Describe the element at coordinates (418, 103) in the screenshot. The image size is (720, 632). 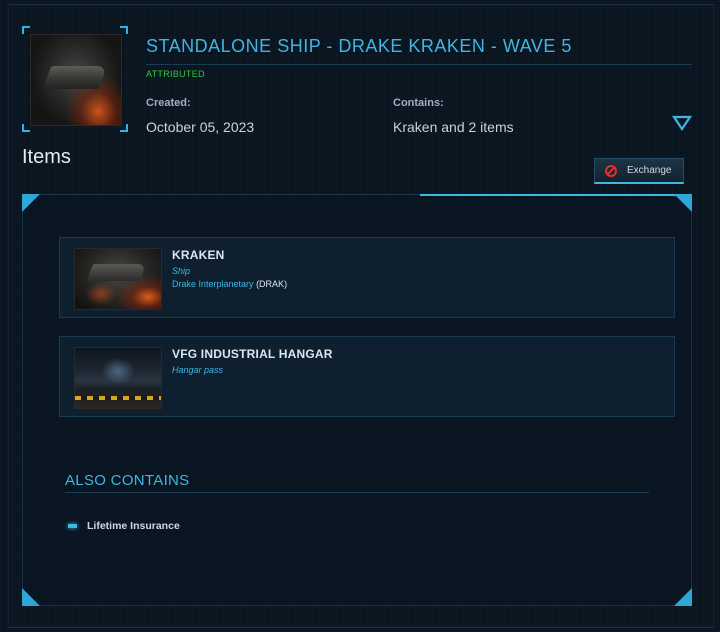
I see `contains-label: Contains:` at that location.